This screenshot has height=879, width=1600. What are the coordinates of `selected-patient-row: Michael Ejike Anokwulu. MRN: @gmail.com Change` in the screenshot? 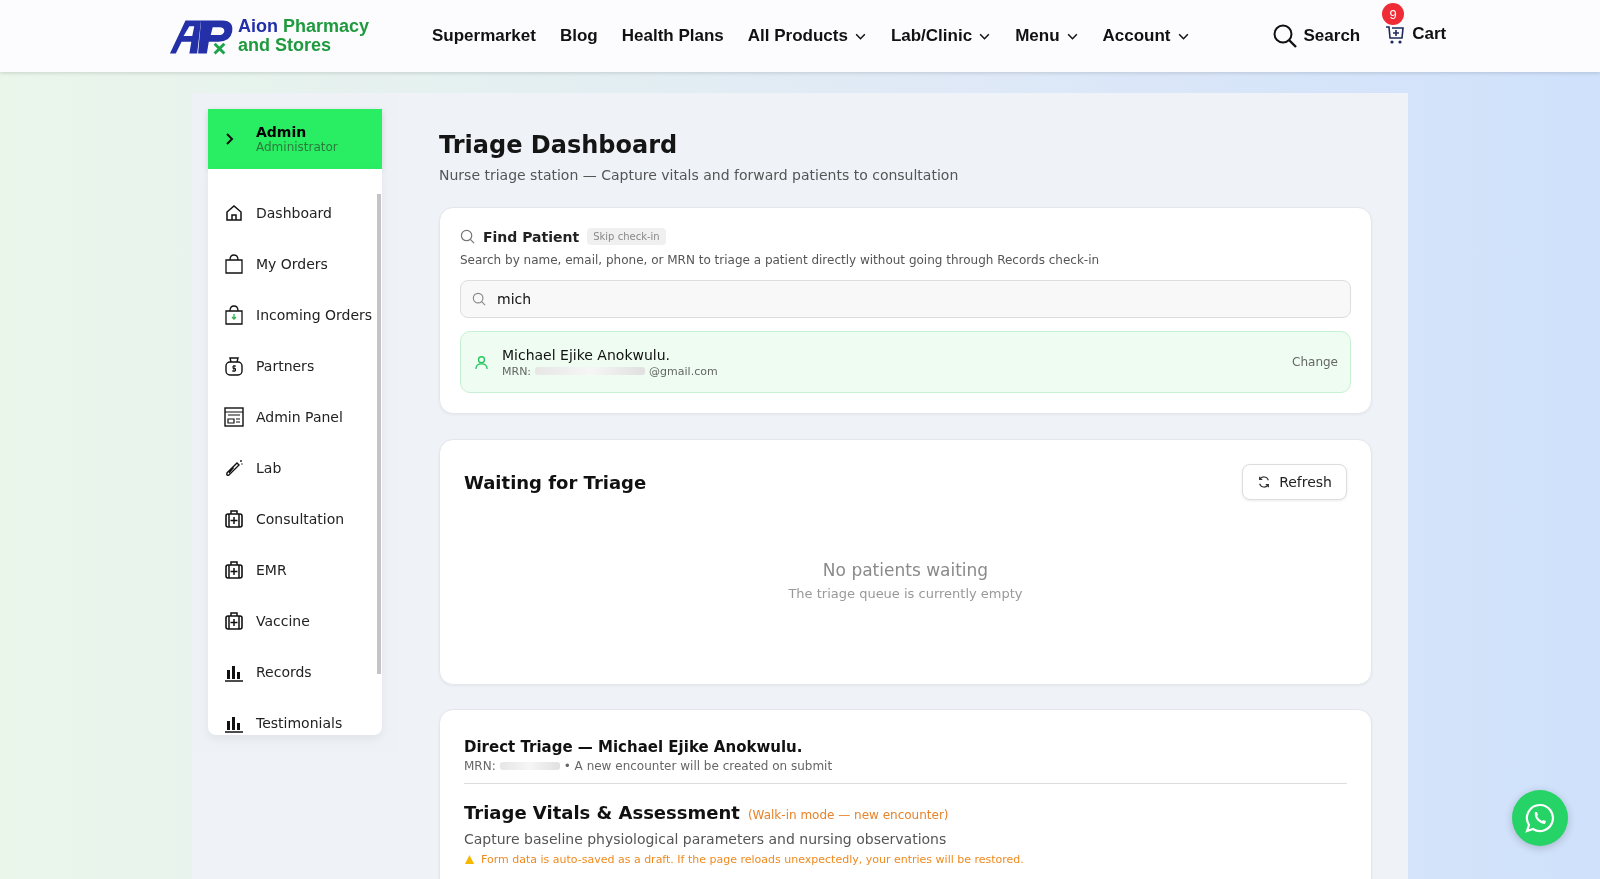 It's located at (905, 362).